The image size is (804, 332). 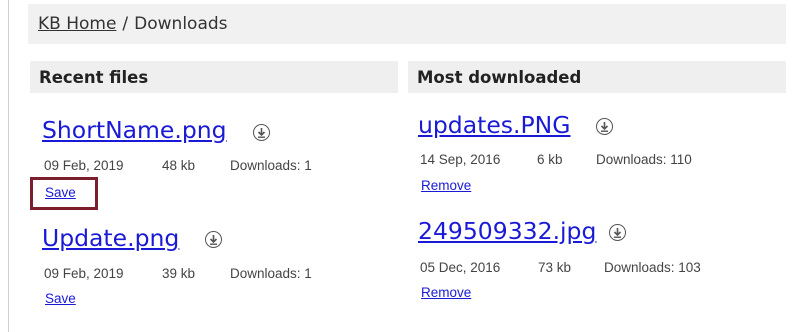 I want to click on save-button: Save, so click(x=60, y=299).